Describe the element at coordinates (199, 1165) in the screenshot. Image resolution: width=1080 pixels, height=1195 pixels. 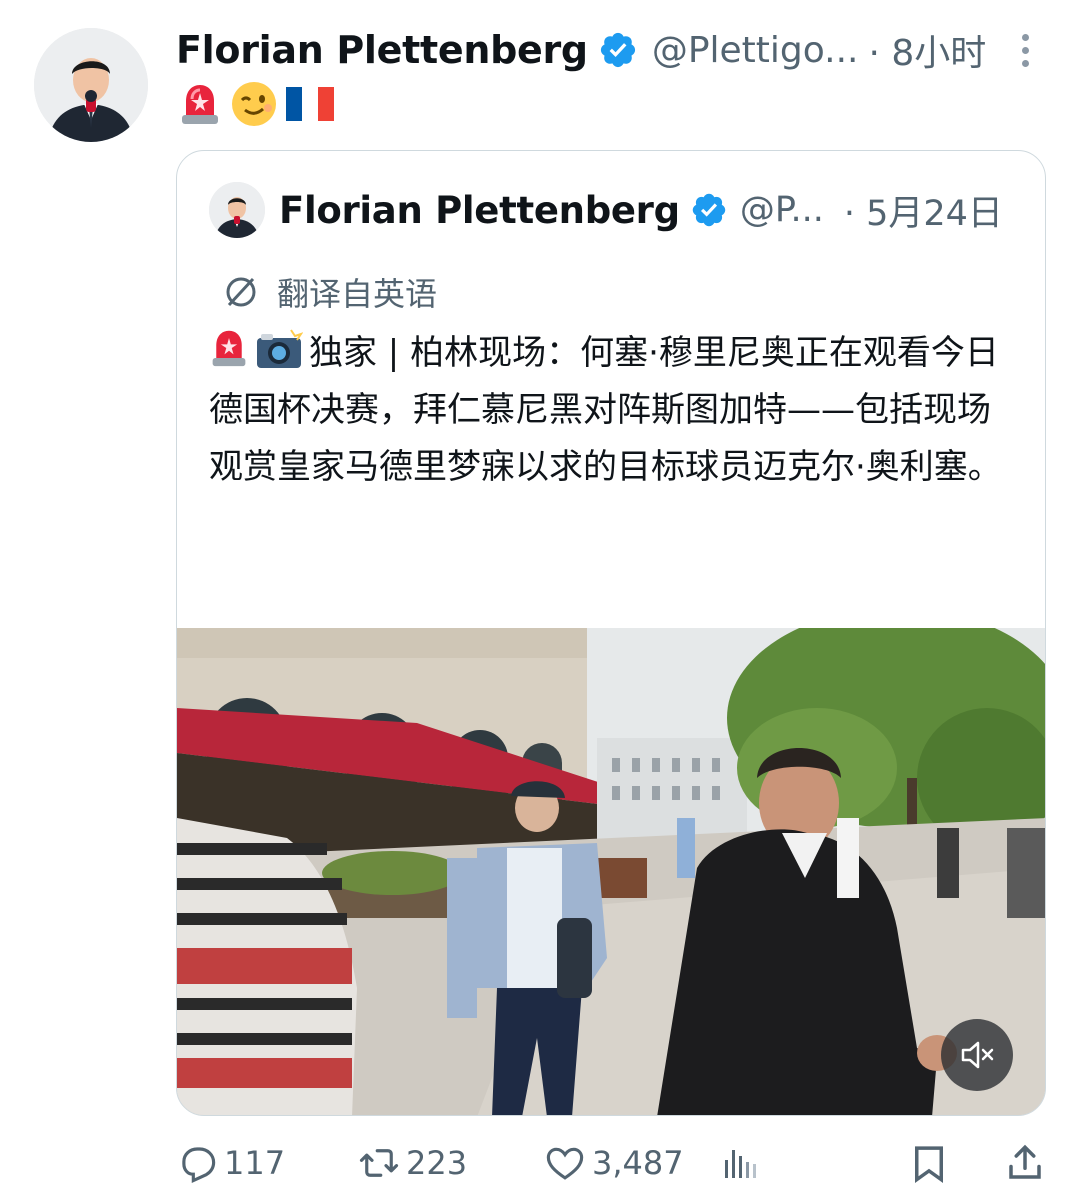
I see `reply-icon` at that location.